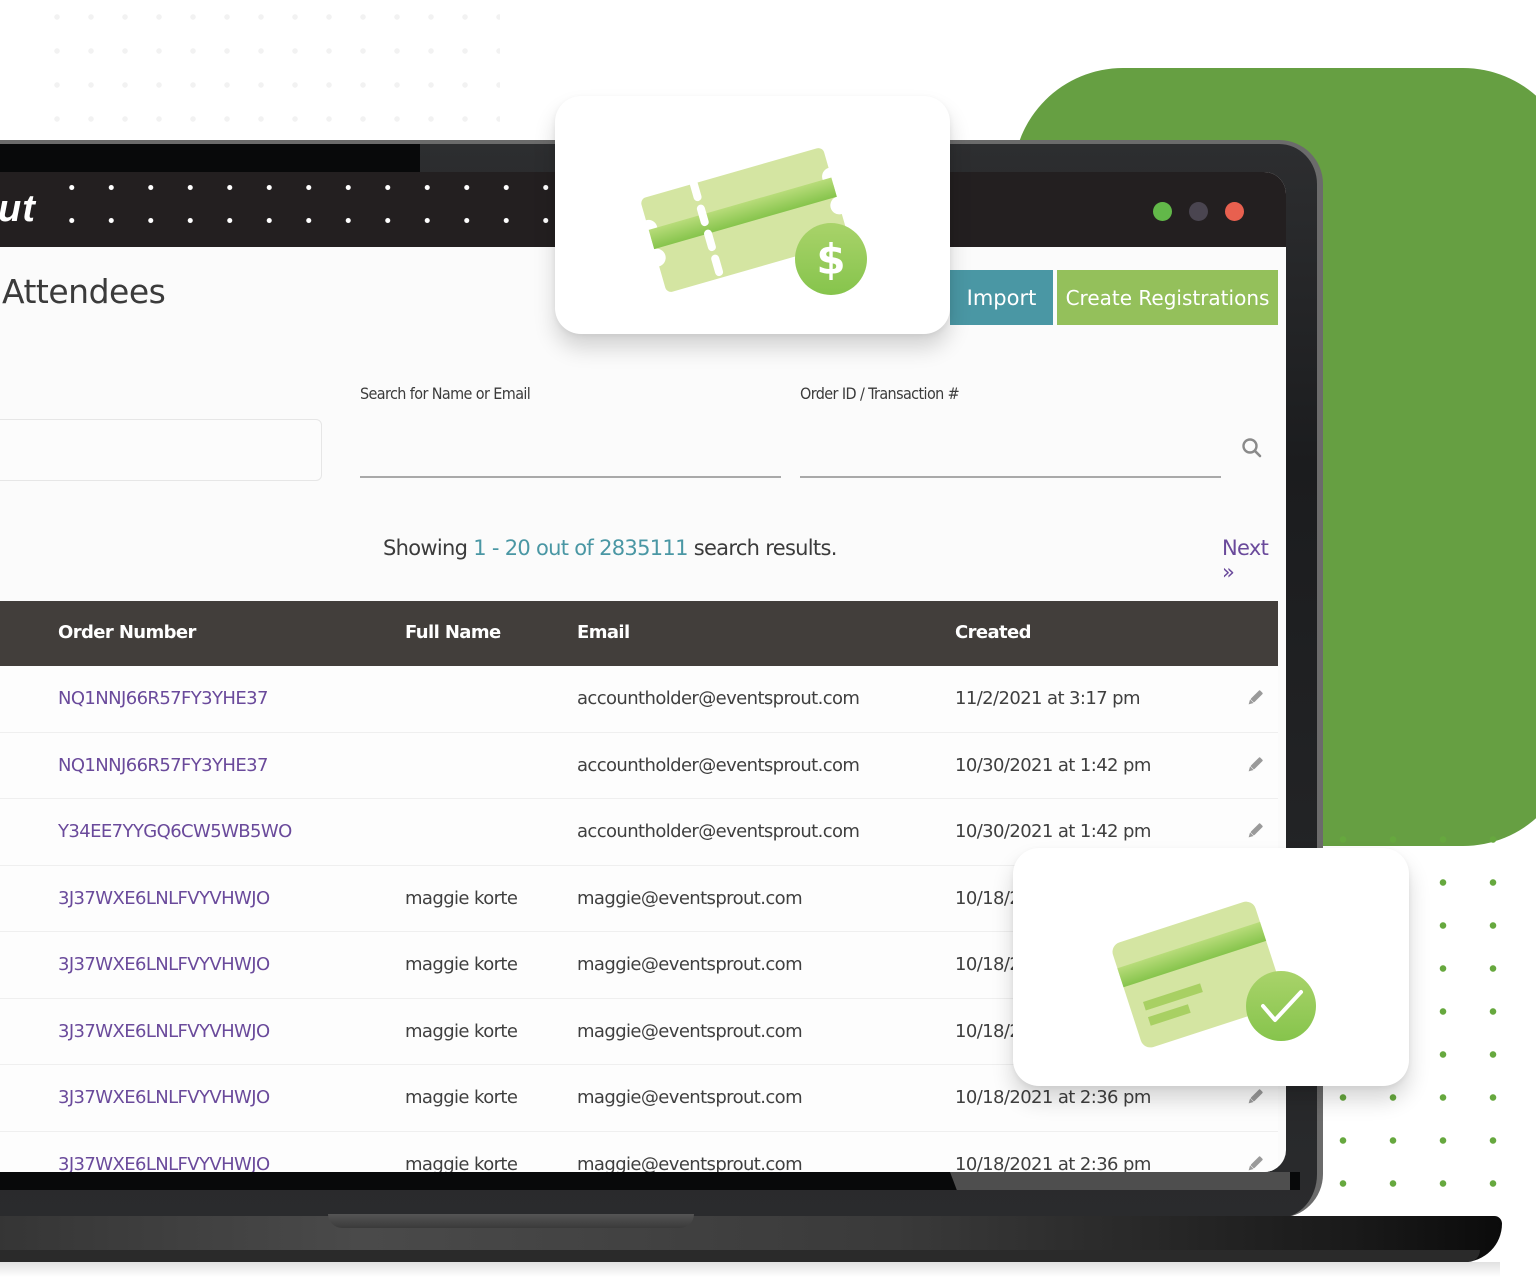  I want to click on laptop-hinge-notch, so click(511, 1221).